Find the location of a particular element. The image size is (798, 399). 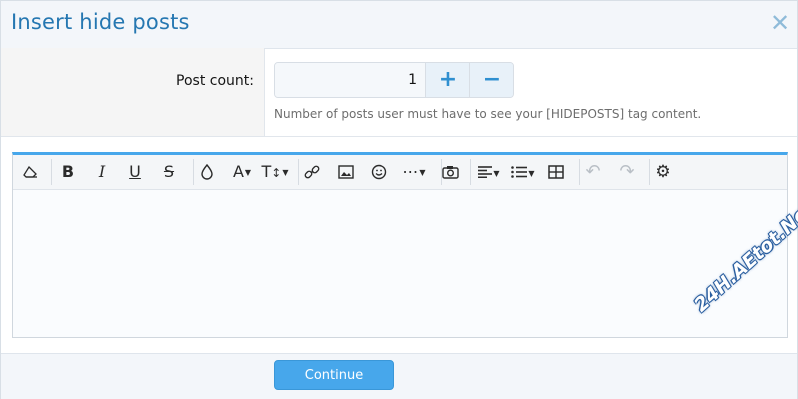

decrement-button: − is located at coordinates (491, 80).